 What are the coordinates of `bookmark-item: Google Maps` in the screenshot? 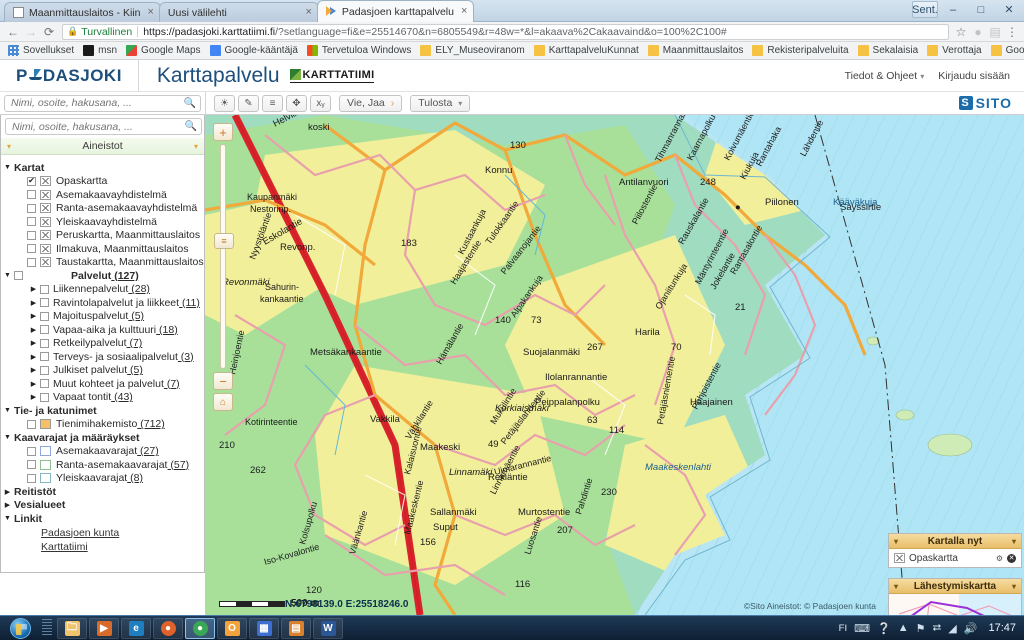 It's located at (163, 51).